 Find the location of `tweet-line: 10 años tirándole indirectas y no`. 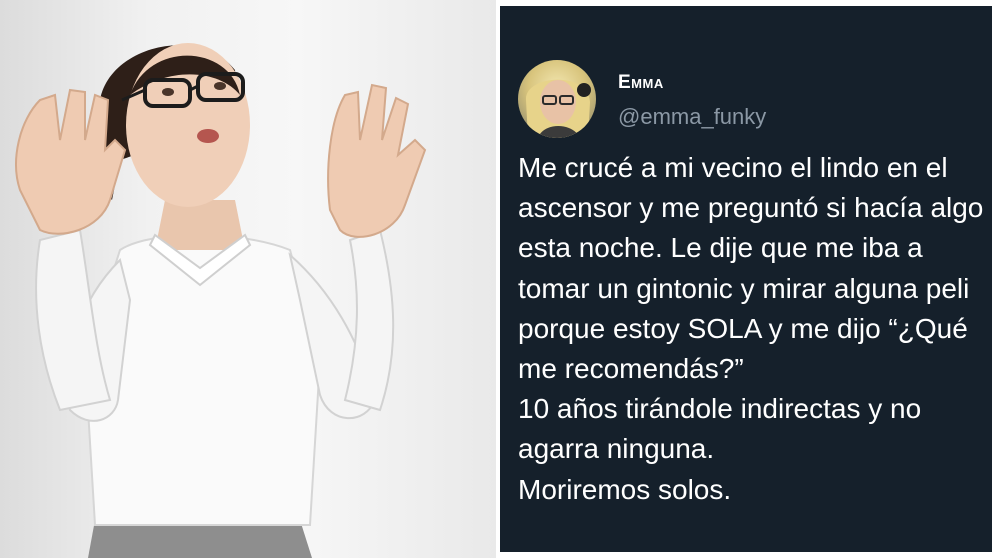

tweet-line: 10 años tirándole indirectas y no is located at coordinates (720, 409).